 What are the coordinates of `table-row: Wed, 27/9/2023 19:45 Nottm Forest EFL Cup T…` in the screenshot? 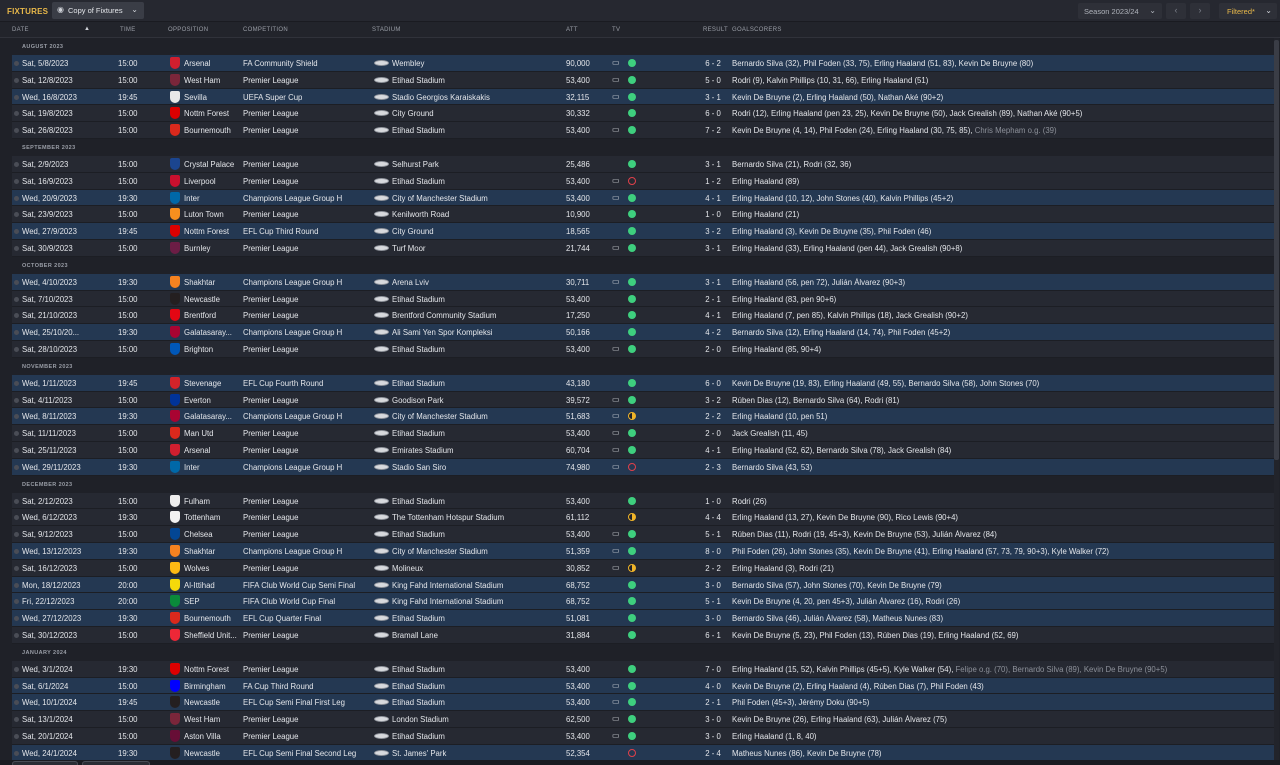 It's located at (643, 231).